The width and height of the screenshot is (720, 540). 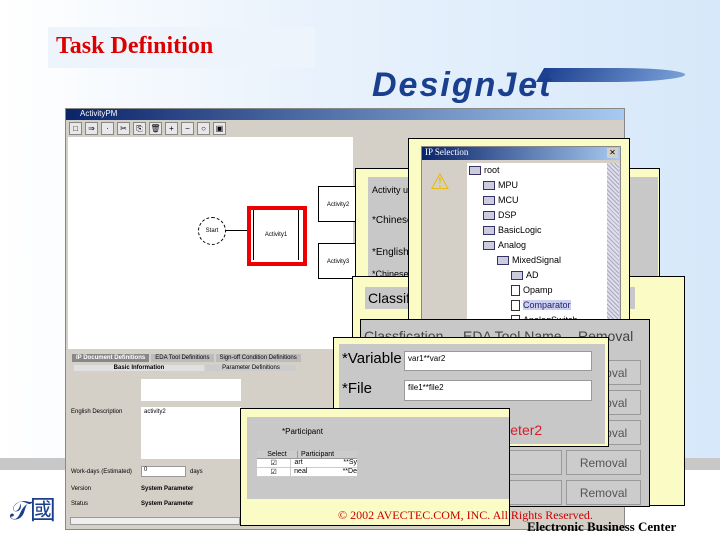 What do you see at coordinates (33, 510) in the screenshot?
I see `institute-logo: 𝒯國` at bounding box center [33, 510].